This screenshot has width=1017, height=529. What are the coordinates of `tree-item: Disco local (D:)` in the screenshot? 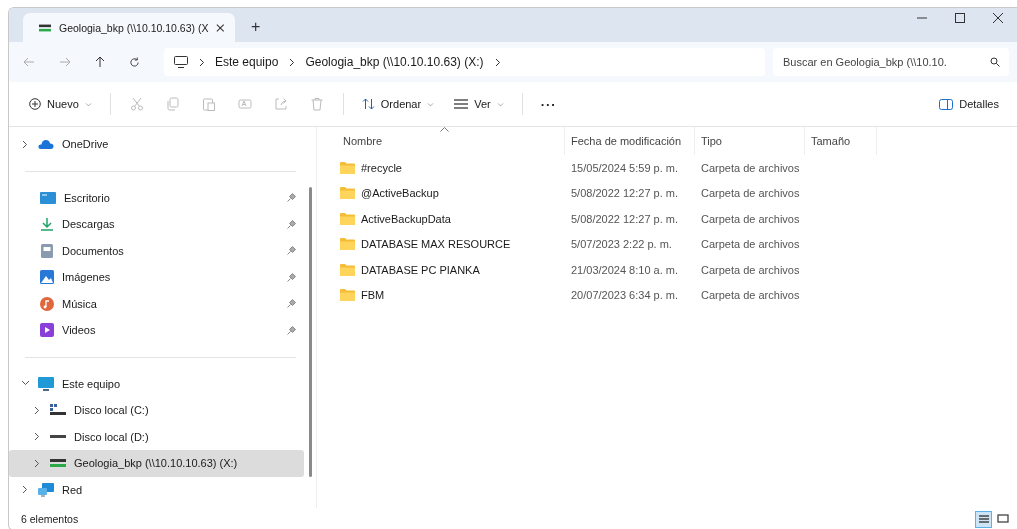 It's located at (156, 436).